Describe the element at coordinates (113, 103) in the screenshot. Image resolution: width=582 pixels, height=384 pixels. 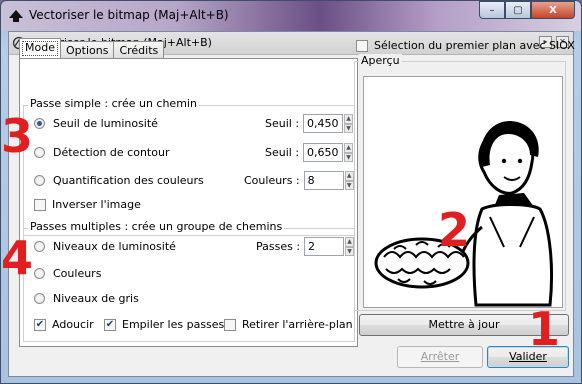
I see `single-pass-label: Passe simple : crée un chemin` at that location.